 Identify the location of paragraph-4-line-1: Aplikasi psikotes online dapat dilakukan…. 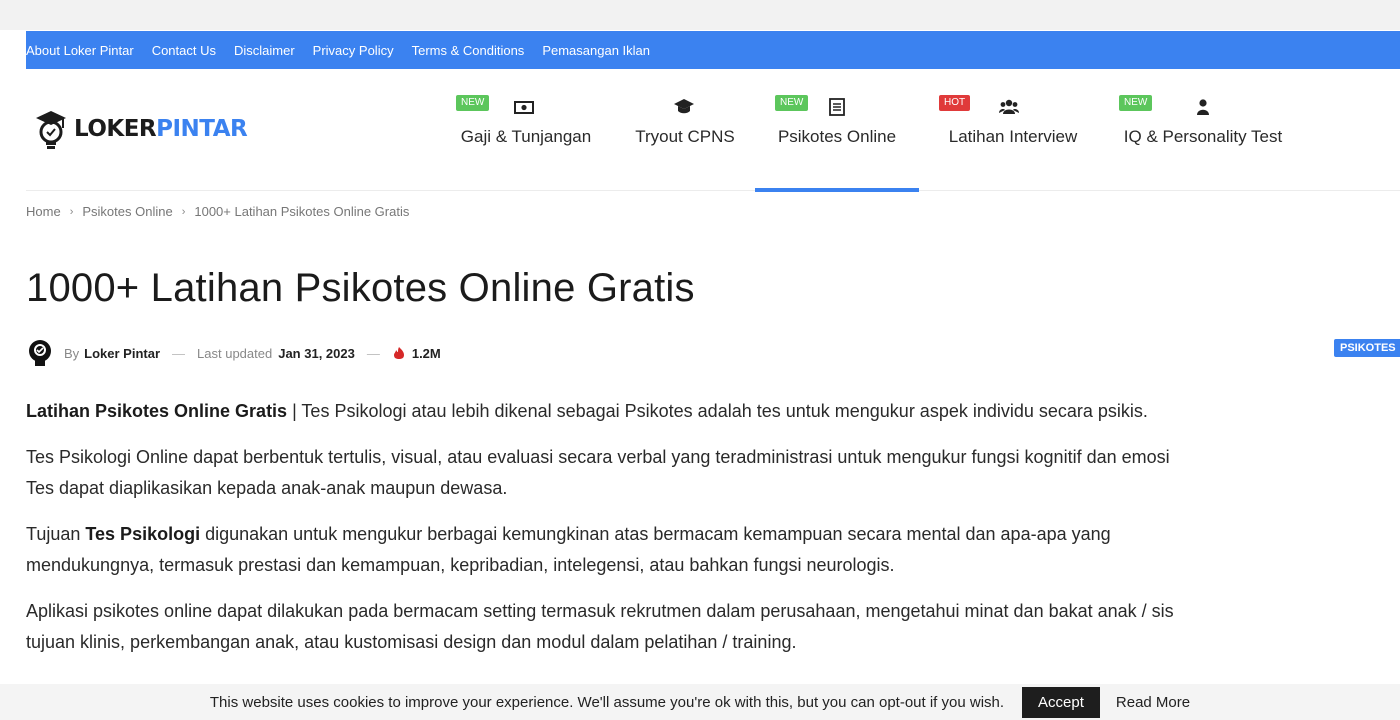
(600, 611).